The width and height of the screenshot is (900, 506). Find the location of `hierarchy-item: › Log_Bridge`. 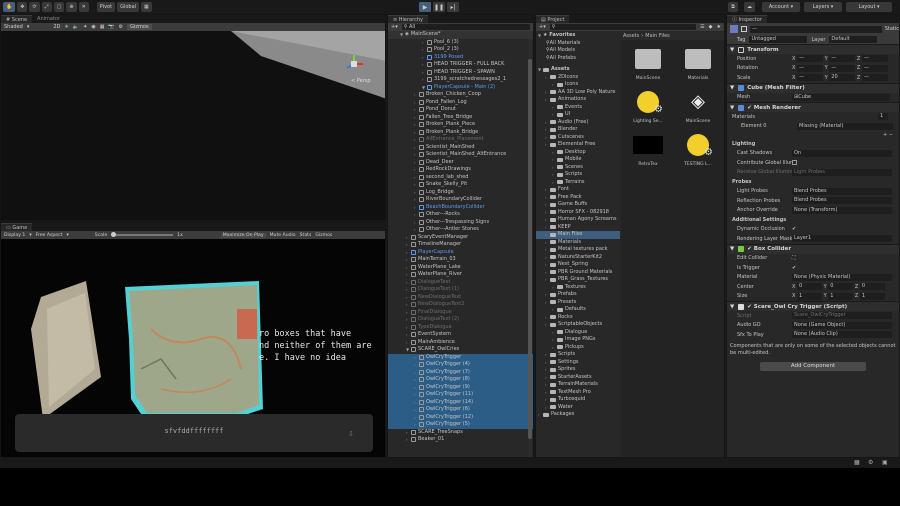

hierarchy-item: › Log_Bridge is located at coordinates (460, 193).